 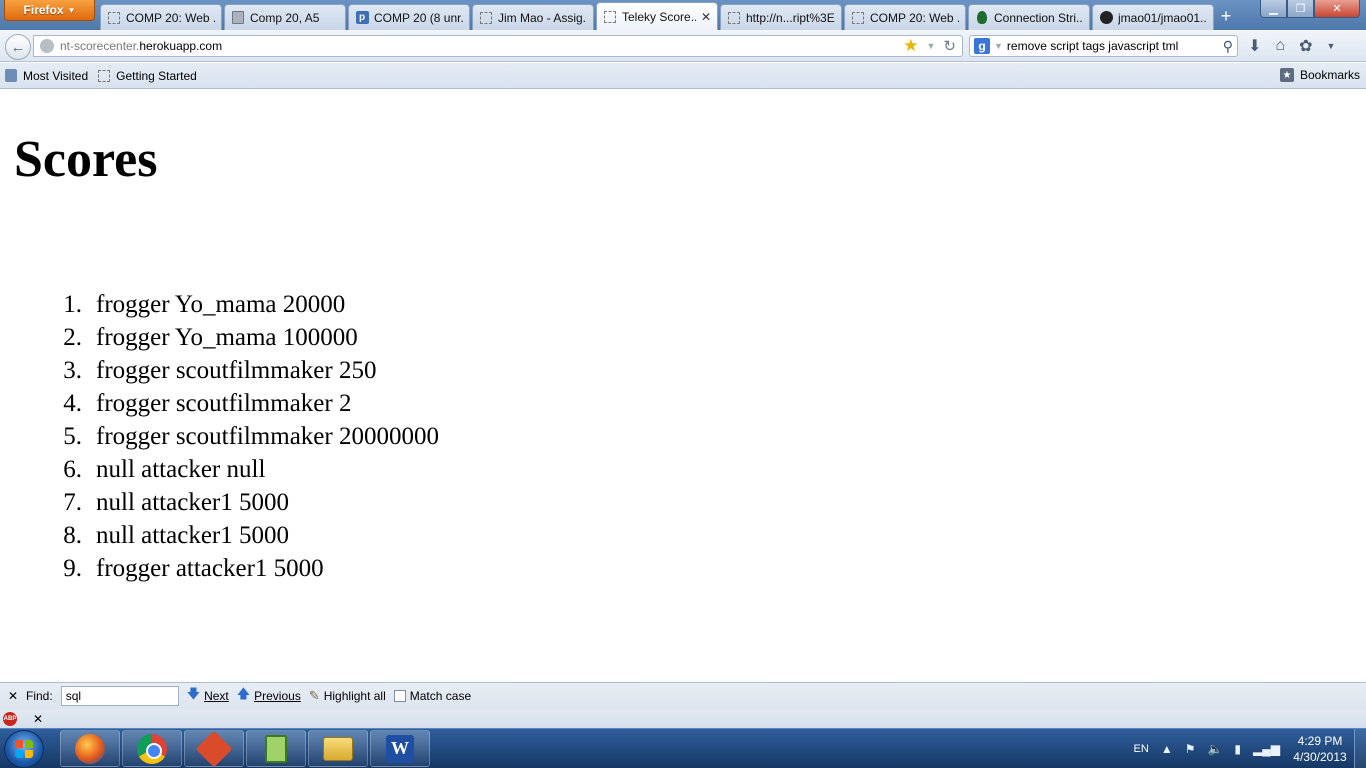 I want to click on maximize-button: ❐, so click(x=1300, y=9).